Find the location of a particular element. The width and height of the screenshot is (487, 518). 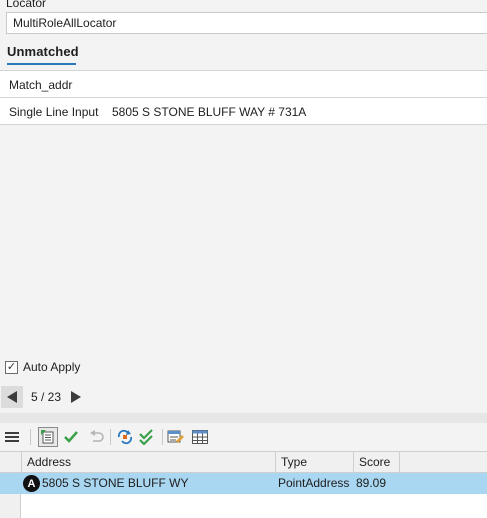

candidates-toolbar is located at coordinates (243, 437).